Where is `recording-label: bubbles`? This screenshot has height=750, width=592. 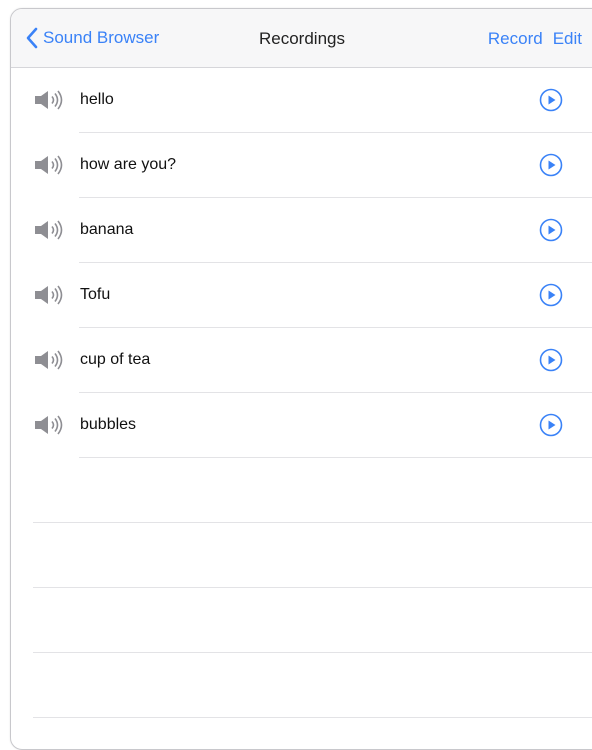 recording-label: bubbles is located at coordinates (108, 424).